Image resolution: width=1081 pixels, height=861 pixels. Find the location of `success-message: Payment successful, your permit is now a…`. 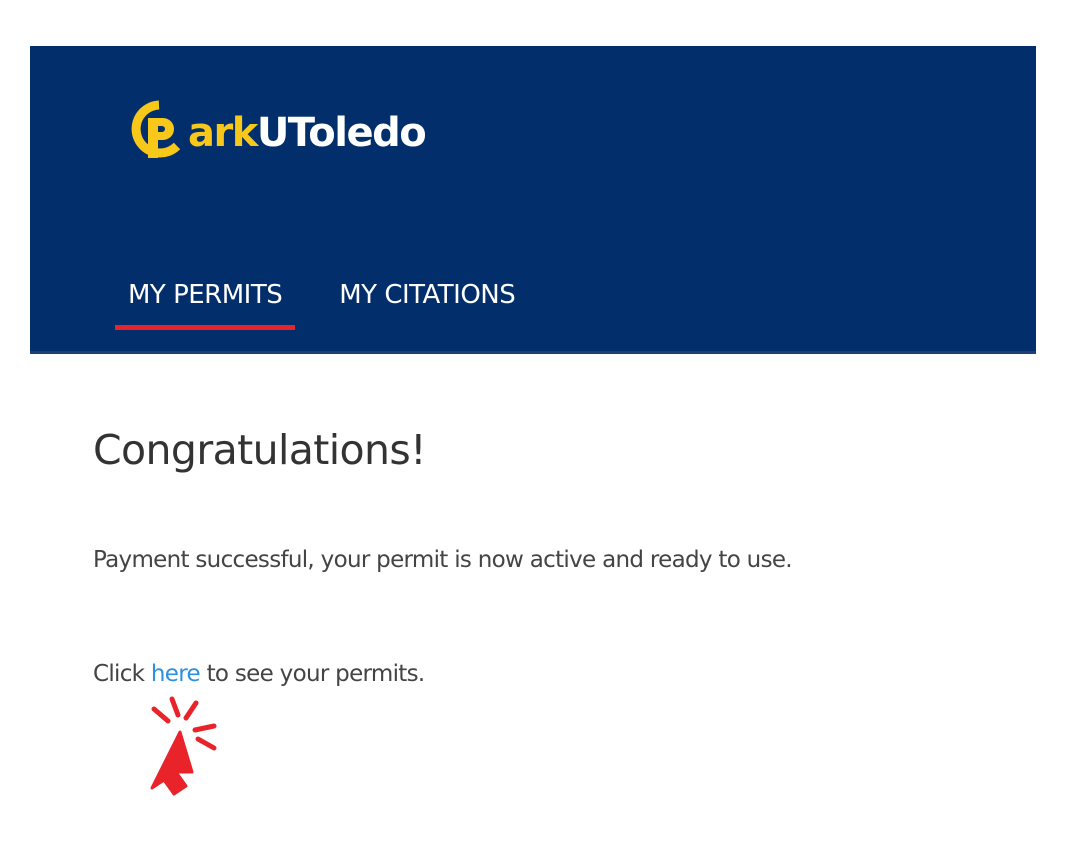

success-message: Payment successful, your permit is now a… is located at coordinates (443, 560).